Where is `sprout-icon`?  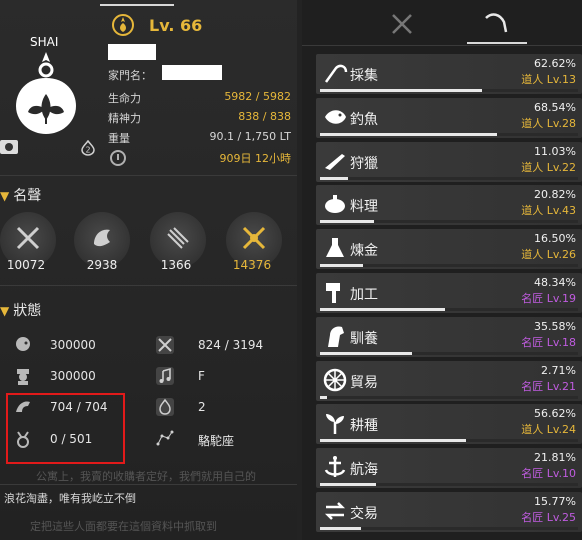 sprout-icon is located at coordinates (335, 424).